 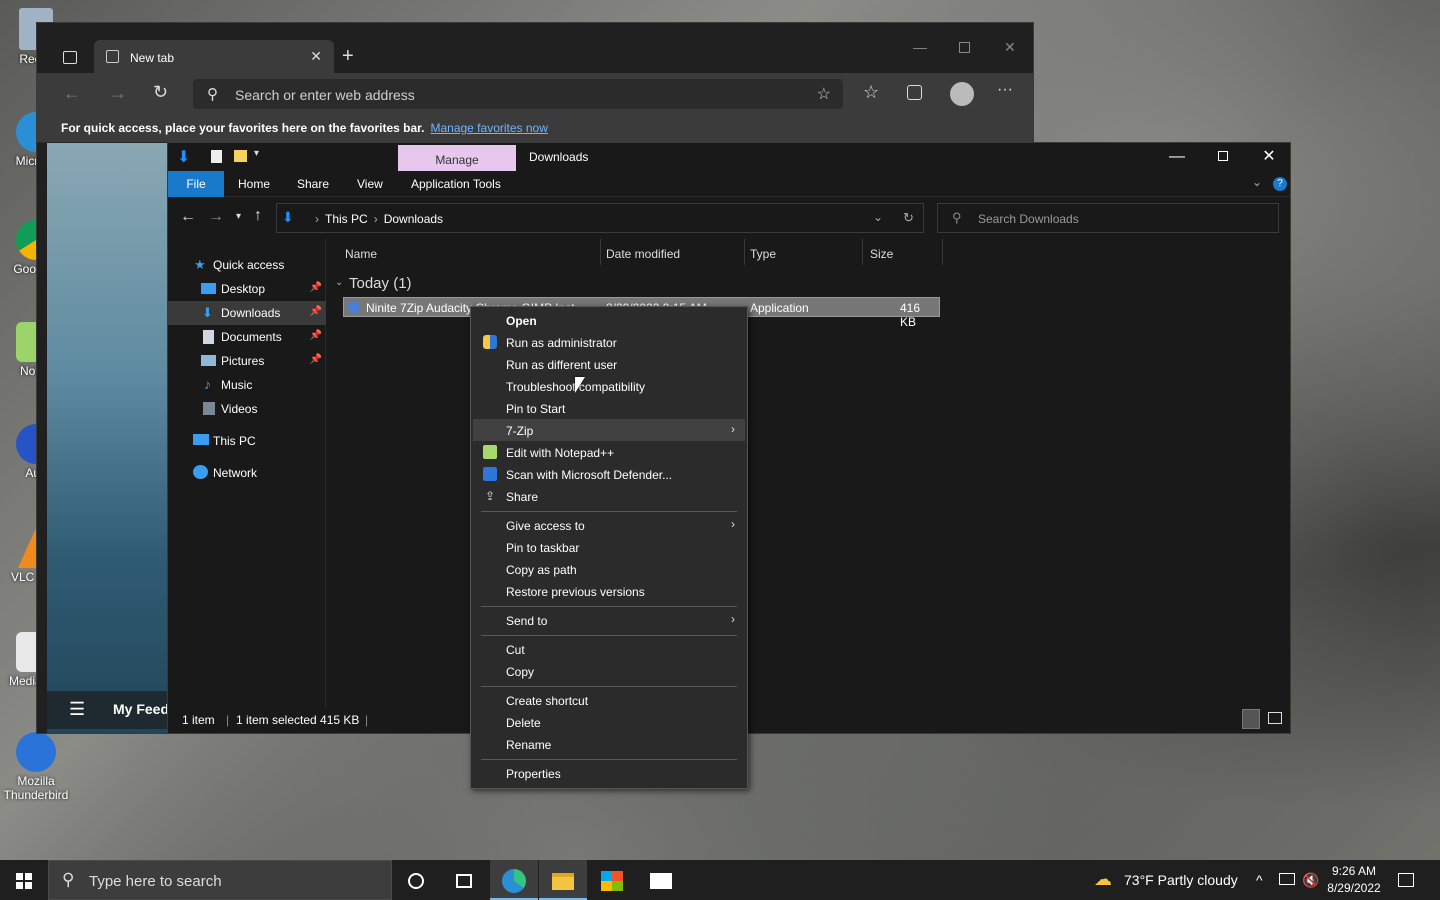 I want to click on menu-item-share: ⇪ Share, so click(x=609, y=496).